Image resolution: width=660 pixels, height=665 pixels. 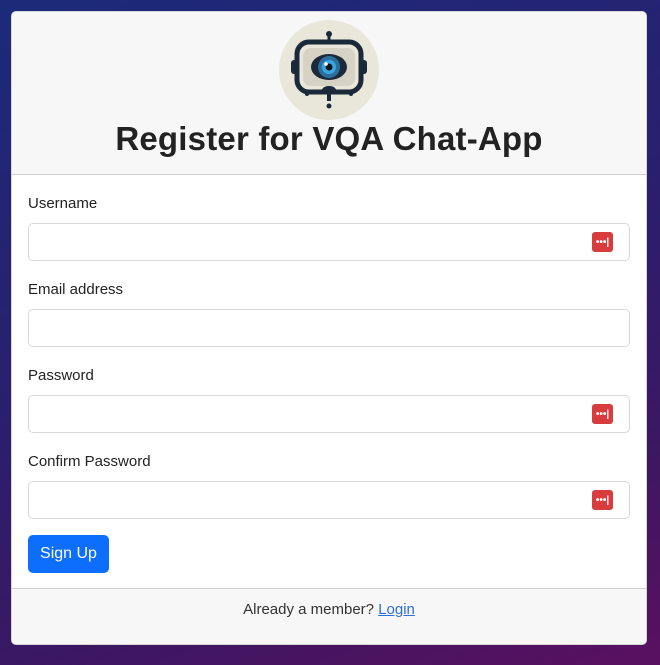 I want to click on login-link: Login, so click(x=396, y=609).